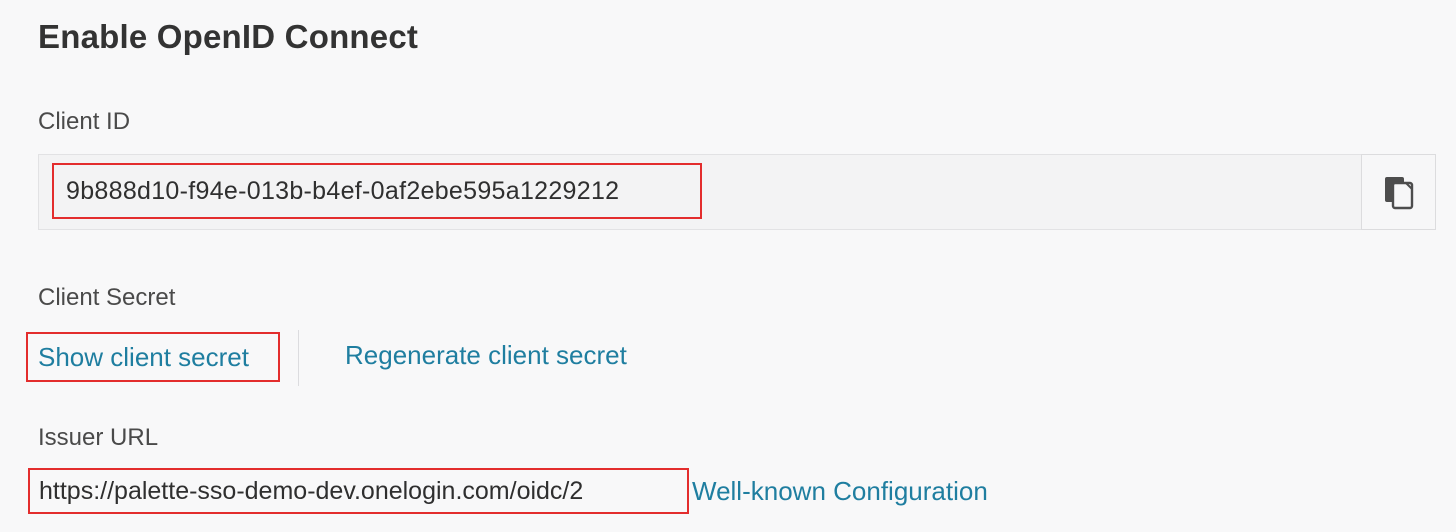  I want to click on copy-icon, so click(1398, 193).